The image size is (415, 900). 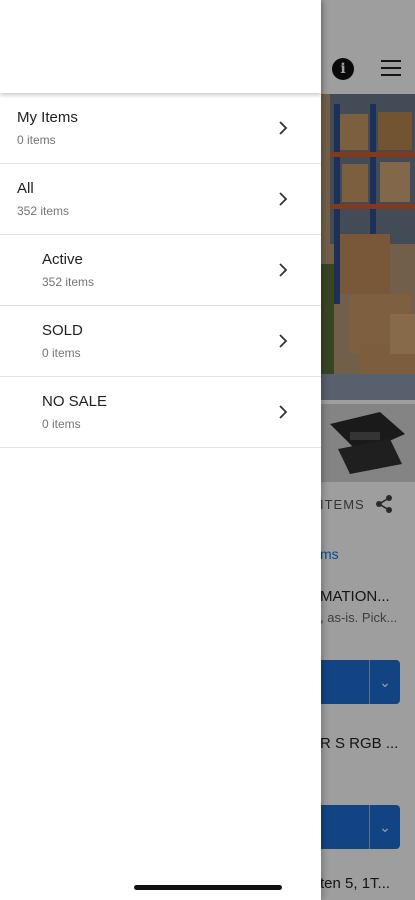 I want to click on home-indicator, so click(x=208, y=887).